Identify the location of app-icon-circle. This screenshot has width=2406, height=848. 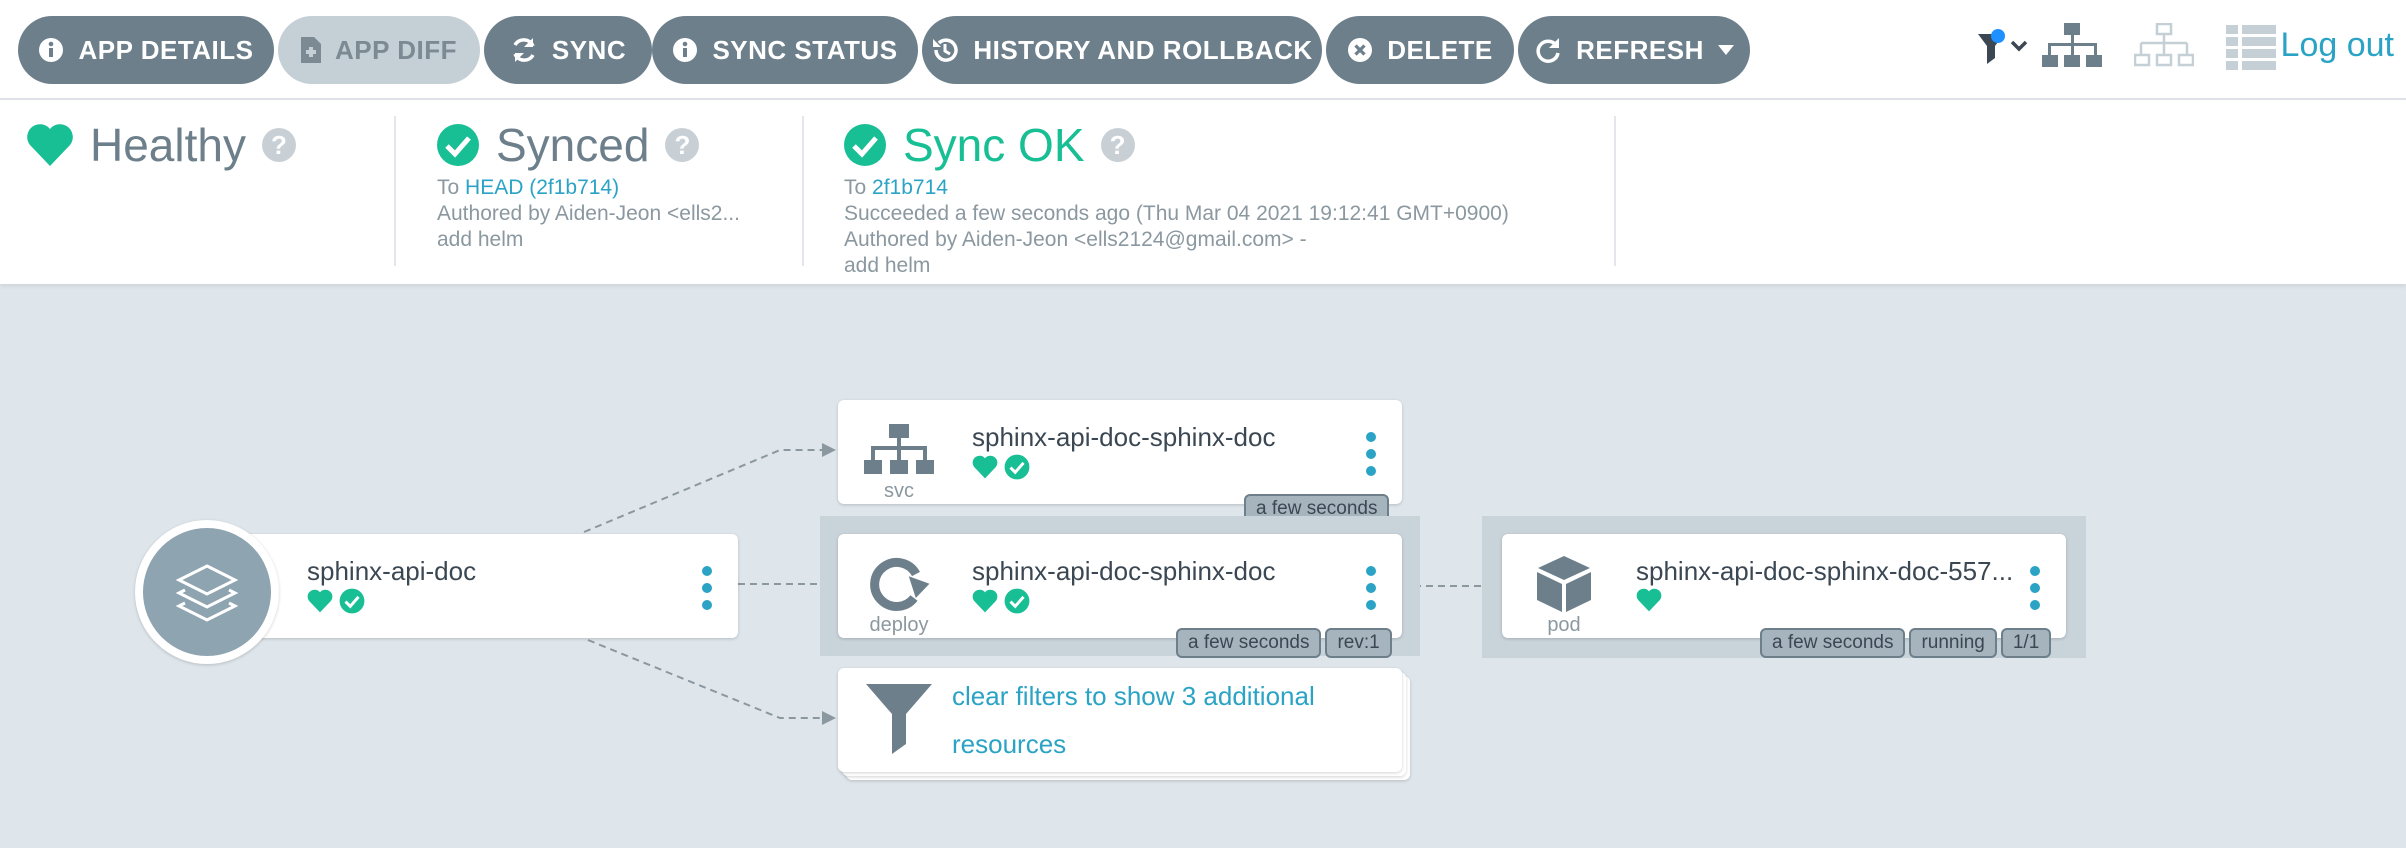
(207, 592).